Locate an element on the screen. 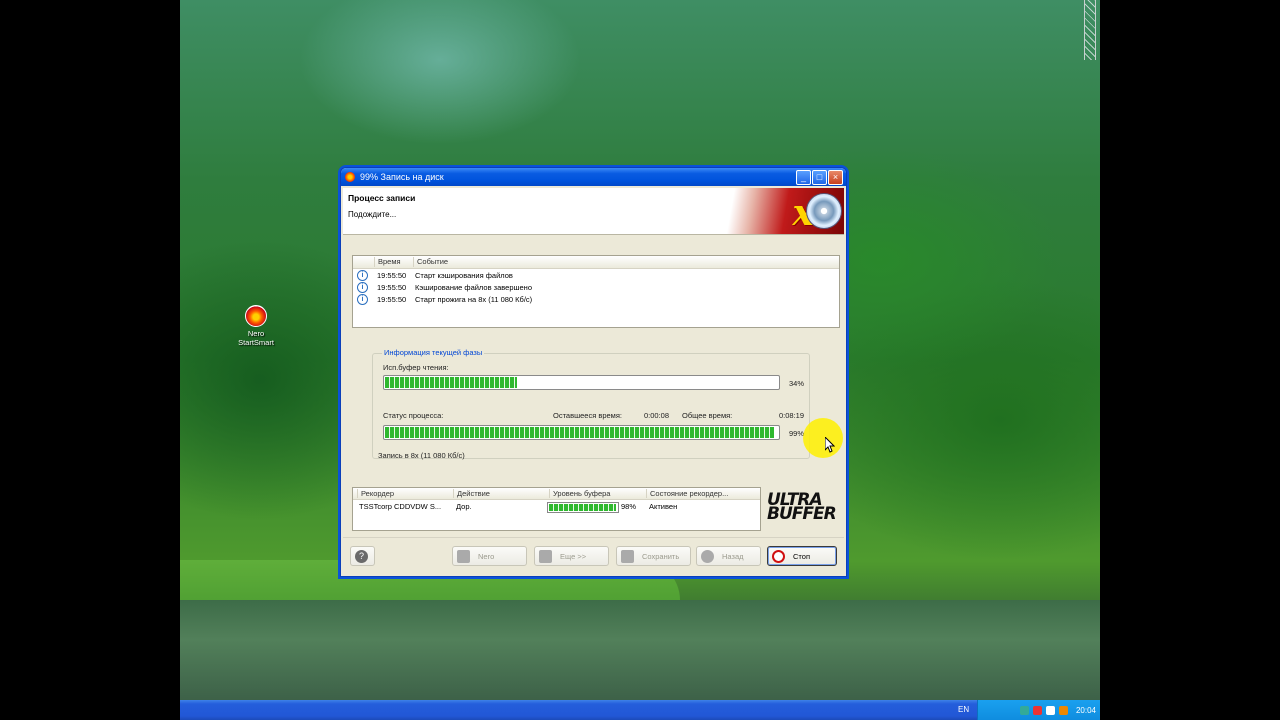 Image resolution: width=1280 pixels, height=720 pixels. maximize-button: □ is located at coordinates (819, 177).